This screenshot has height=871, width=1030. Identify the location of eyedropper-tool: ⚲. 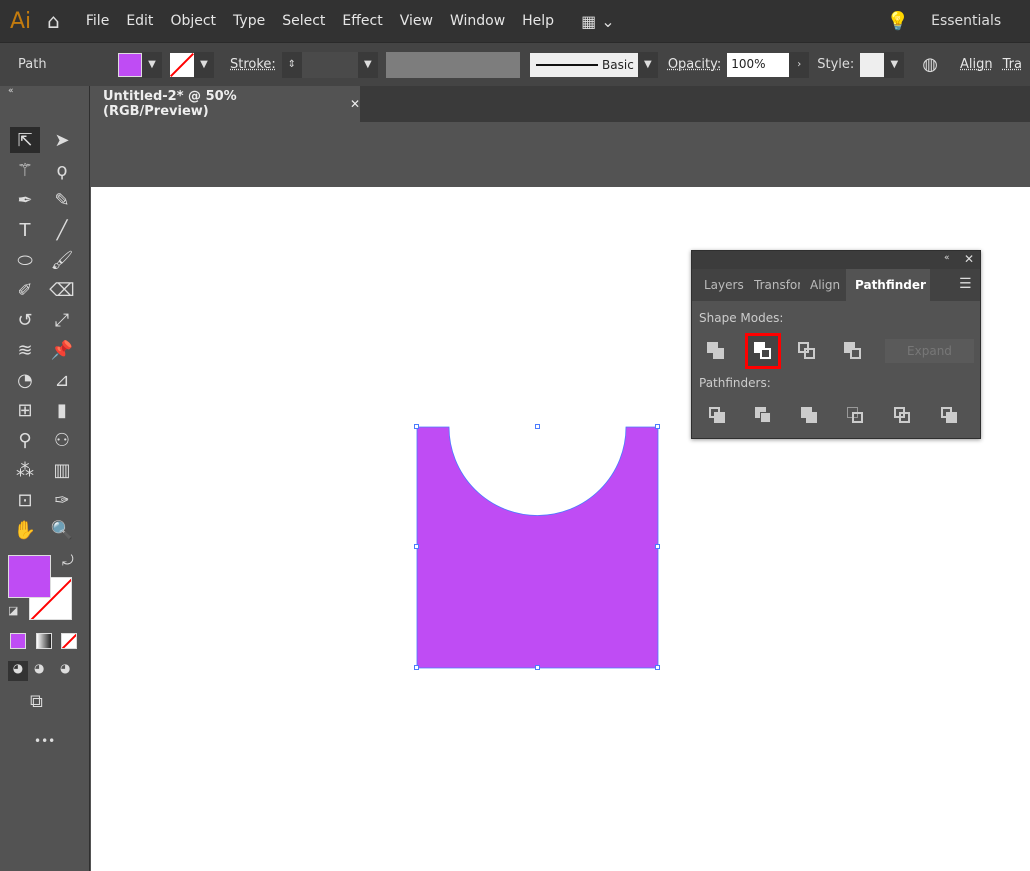
(25, 440).